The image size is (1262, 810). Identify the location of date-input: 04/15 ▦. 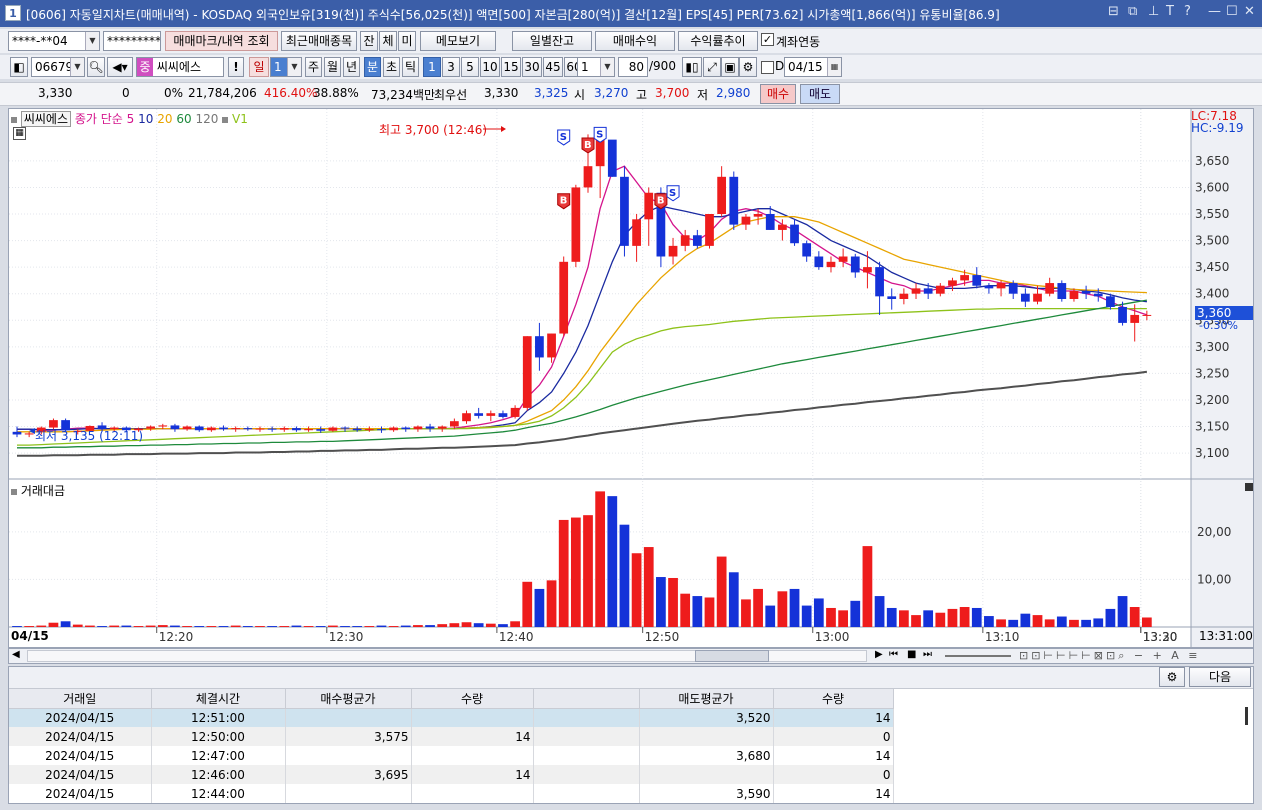
(813, 67).